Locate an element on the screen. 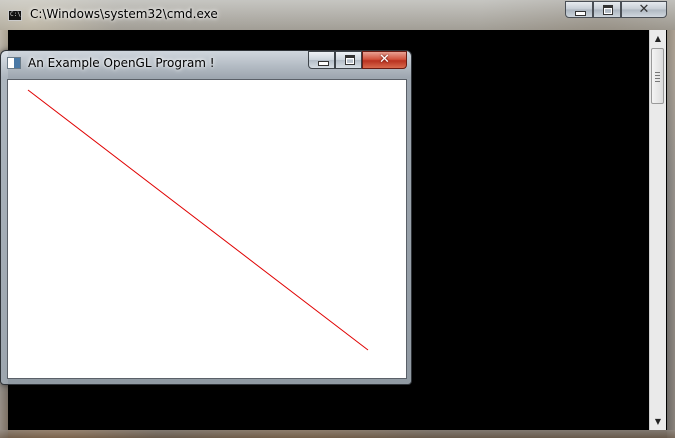 This screenshot has width=675, height=438. gl-maximize-button is located at coordinates (348, 60).